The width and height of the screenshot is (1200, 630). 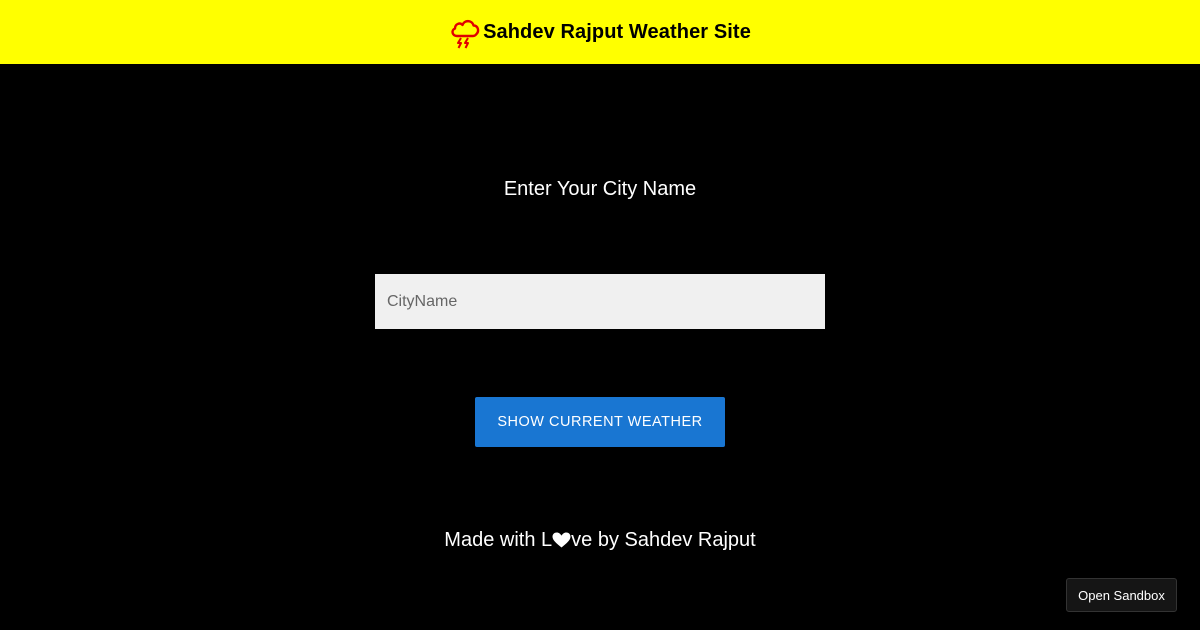 I want to click on heart-icon, so click(x=561, y=542).